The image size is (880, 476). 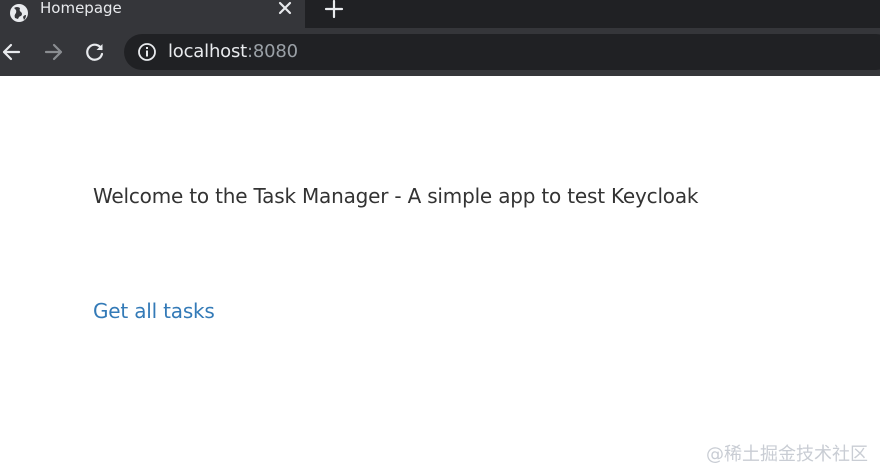 What do you see at coordinates (272, 51) in the screenshot?
I see `url-port: :8080` at bounding box center [272, 51].